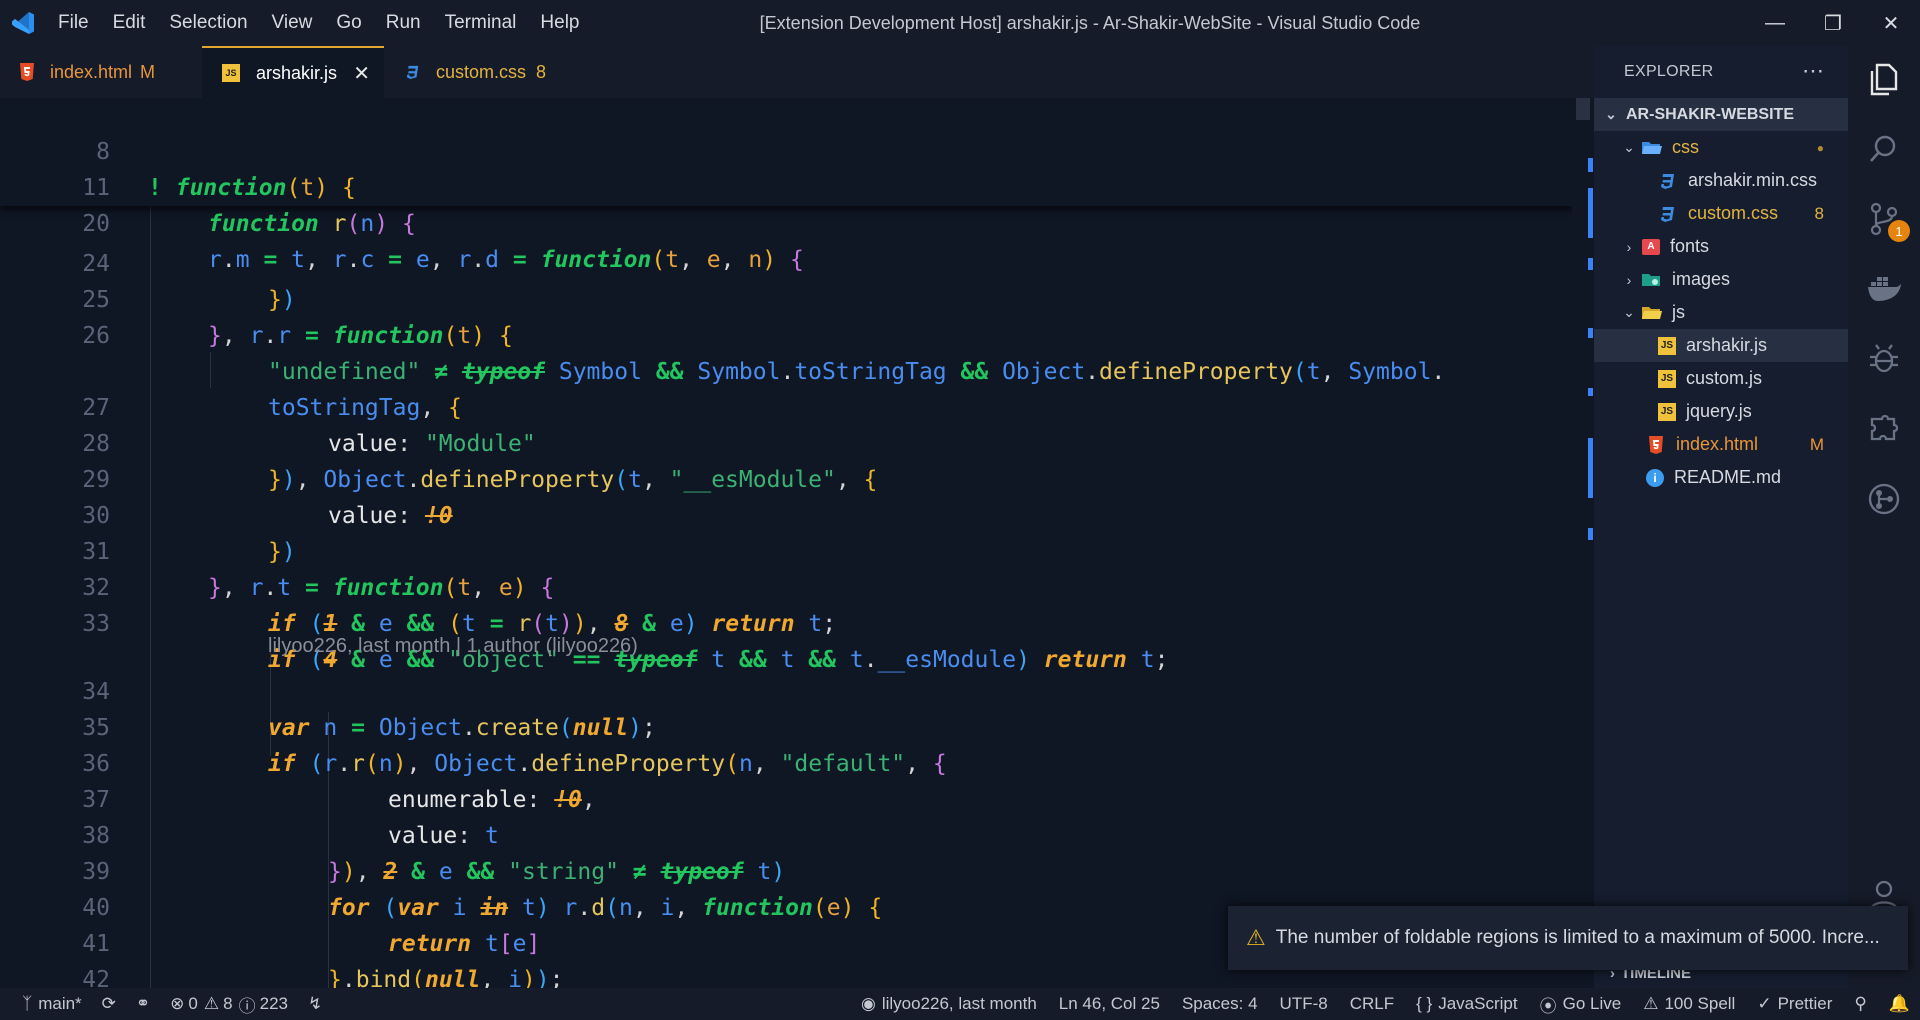  I want to click on tree-item-custom-js: JS custom.js, so click(1721, 378).